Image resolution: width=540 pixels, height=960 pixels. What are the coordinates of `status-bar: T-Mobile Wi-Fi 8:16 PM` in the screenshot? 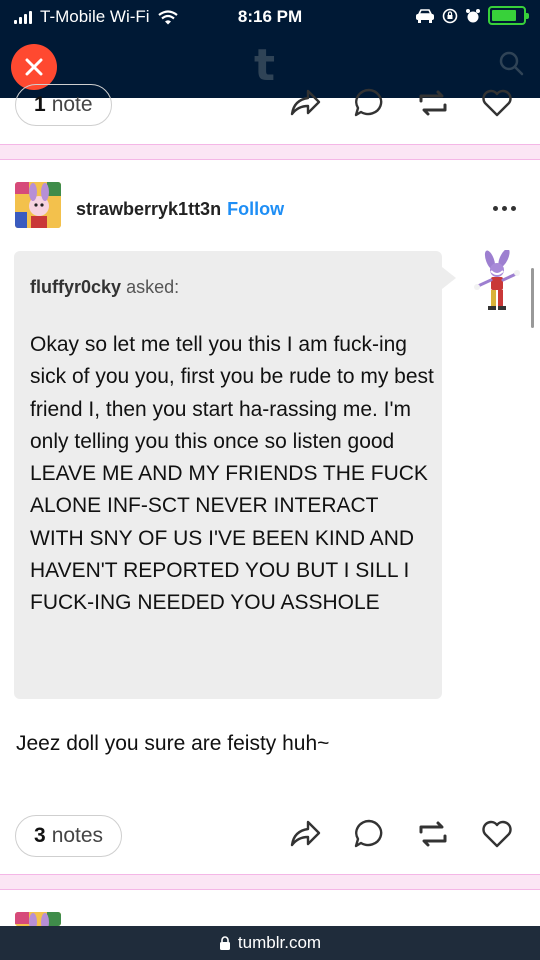 It's located at (270, 18).